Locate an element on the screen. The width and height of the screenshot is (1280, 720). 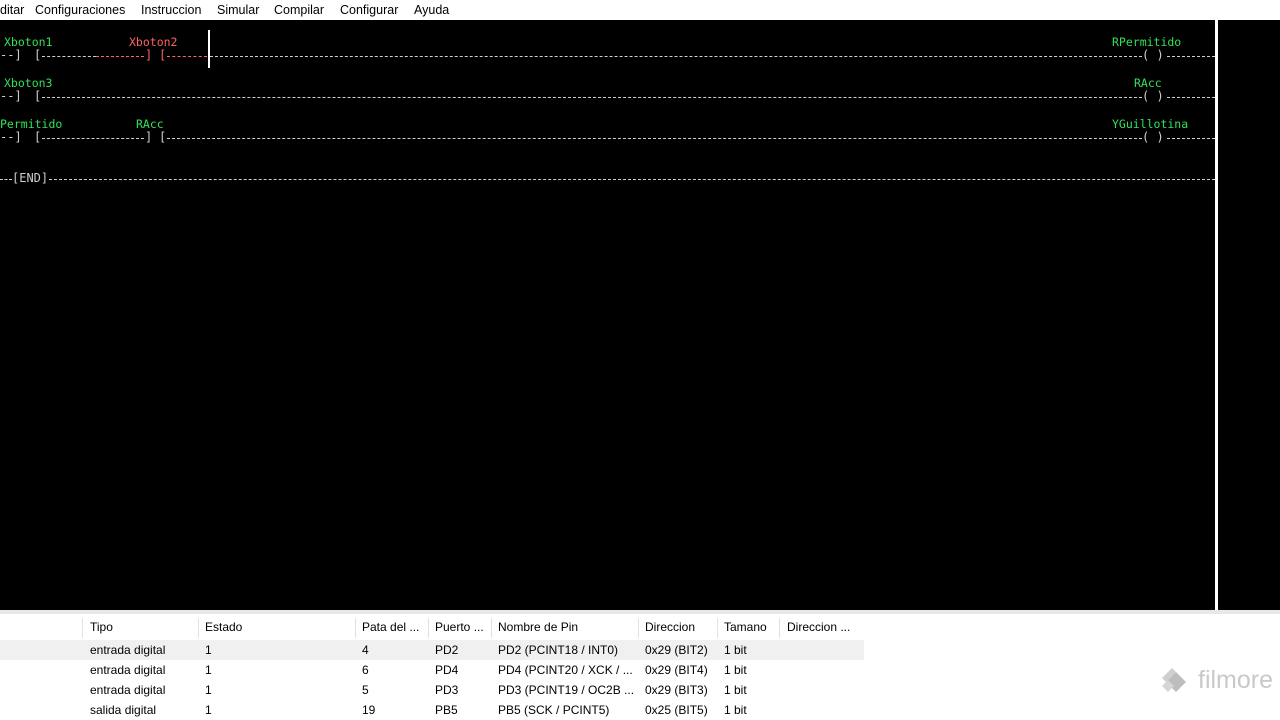
cell-nombre-pin: PB5 (SCK / PCINT5) is located at coordinates (554, 710).